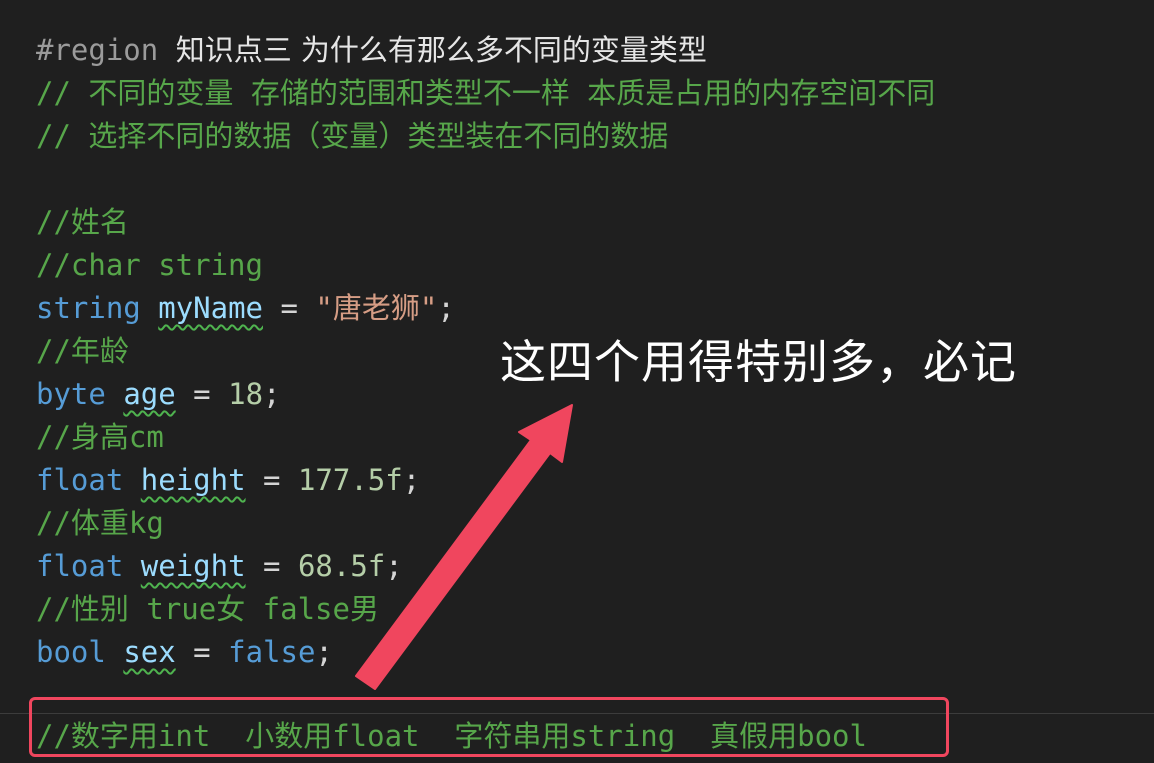  Describe the element at coordinates (341, 566) in the screenshot. I see `number-literal: 68.5f` at that location.